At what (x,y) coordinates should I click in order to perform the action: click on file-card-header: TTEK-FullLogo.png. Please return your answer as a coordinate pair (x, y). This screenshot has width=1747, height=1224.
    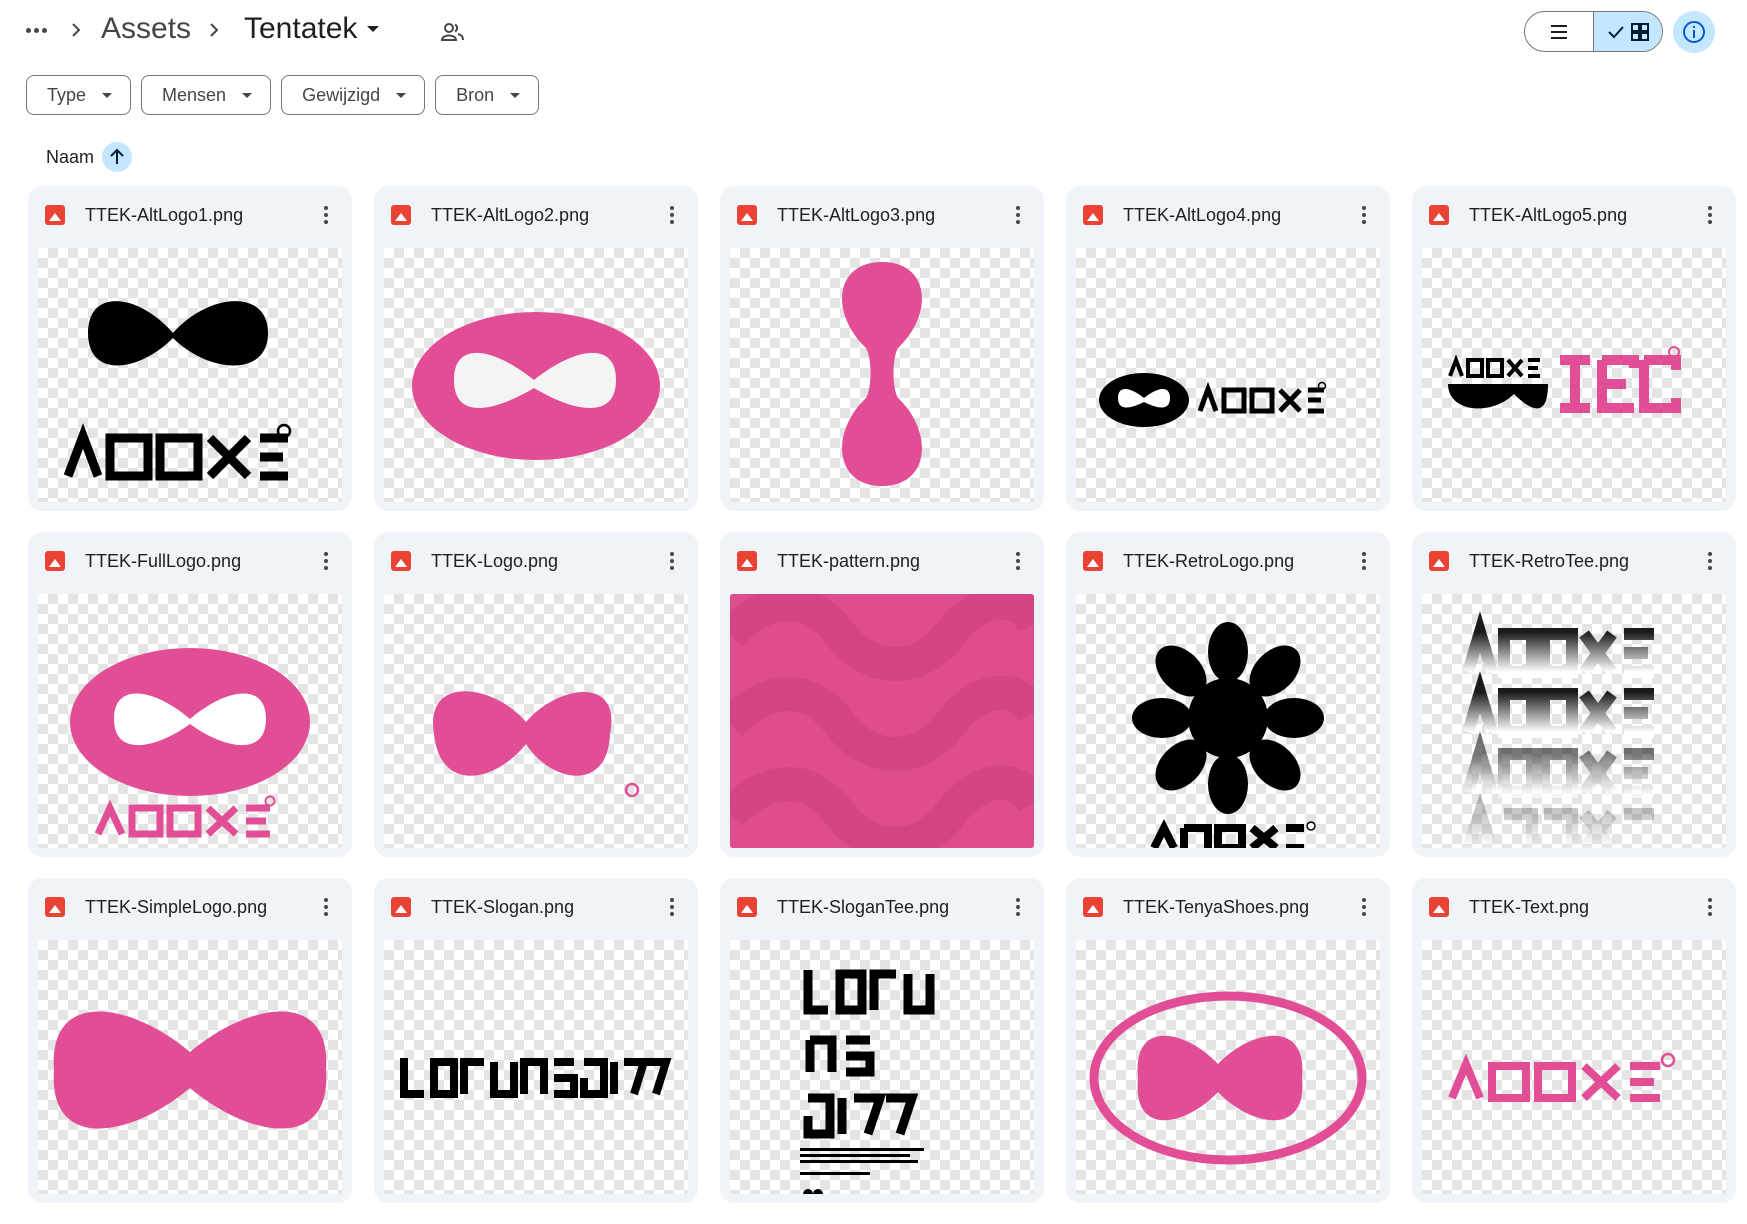
    Looking at the image, I should click on (190, 561).